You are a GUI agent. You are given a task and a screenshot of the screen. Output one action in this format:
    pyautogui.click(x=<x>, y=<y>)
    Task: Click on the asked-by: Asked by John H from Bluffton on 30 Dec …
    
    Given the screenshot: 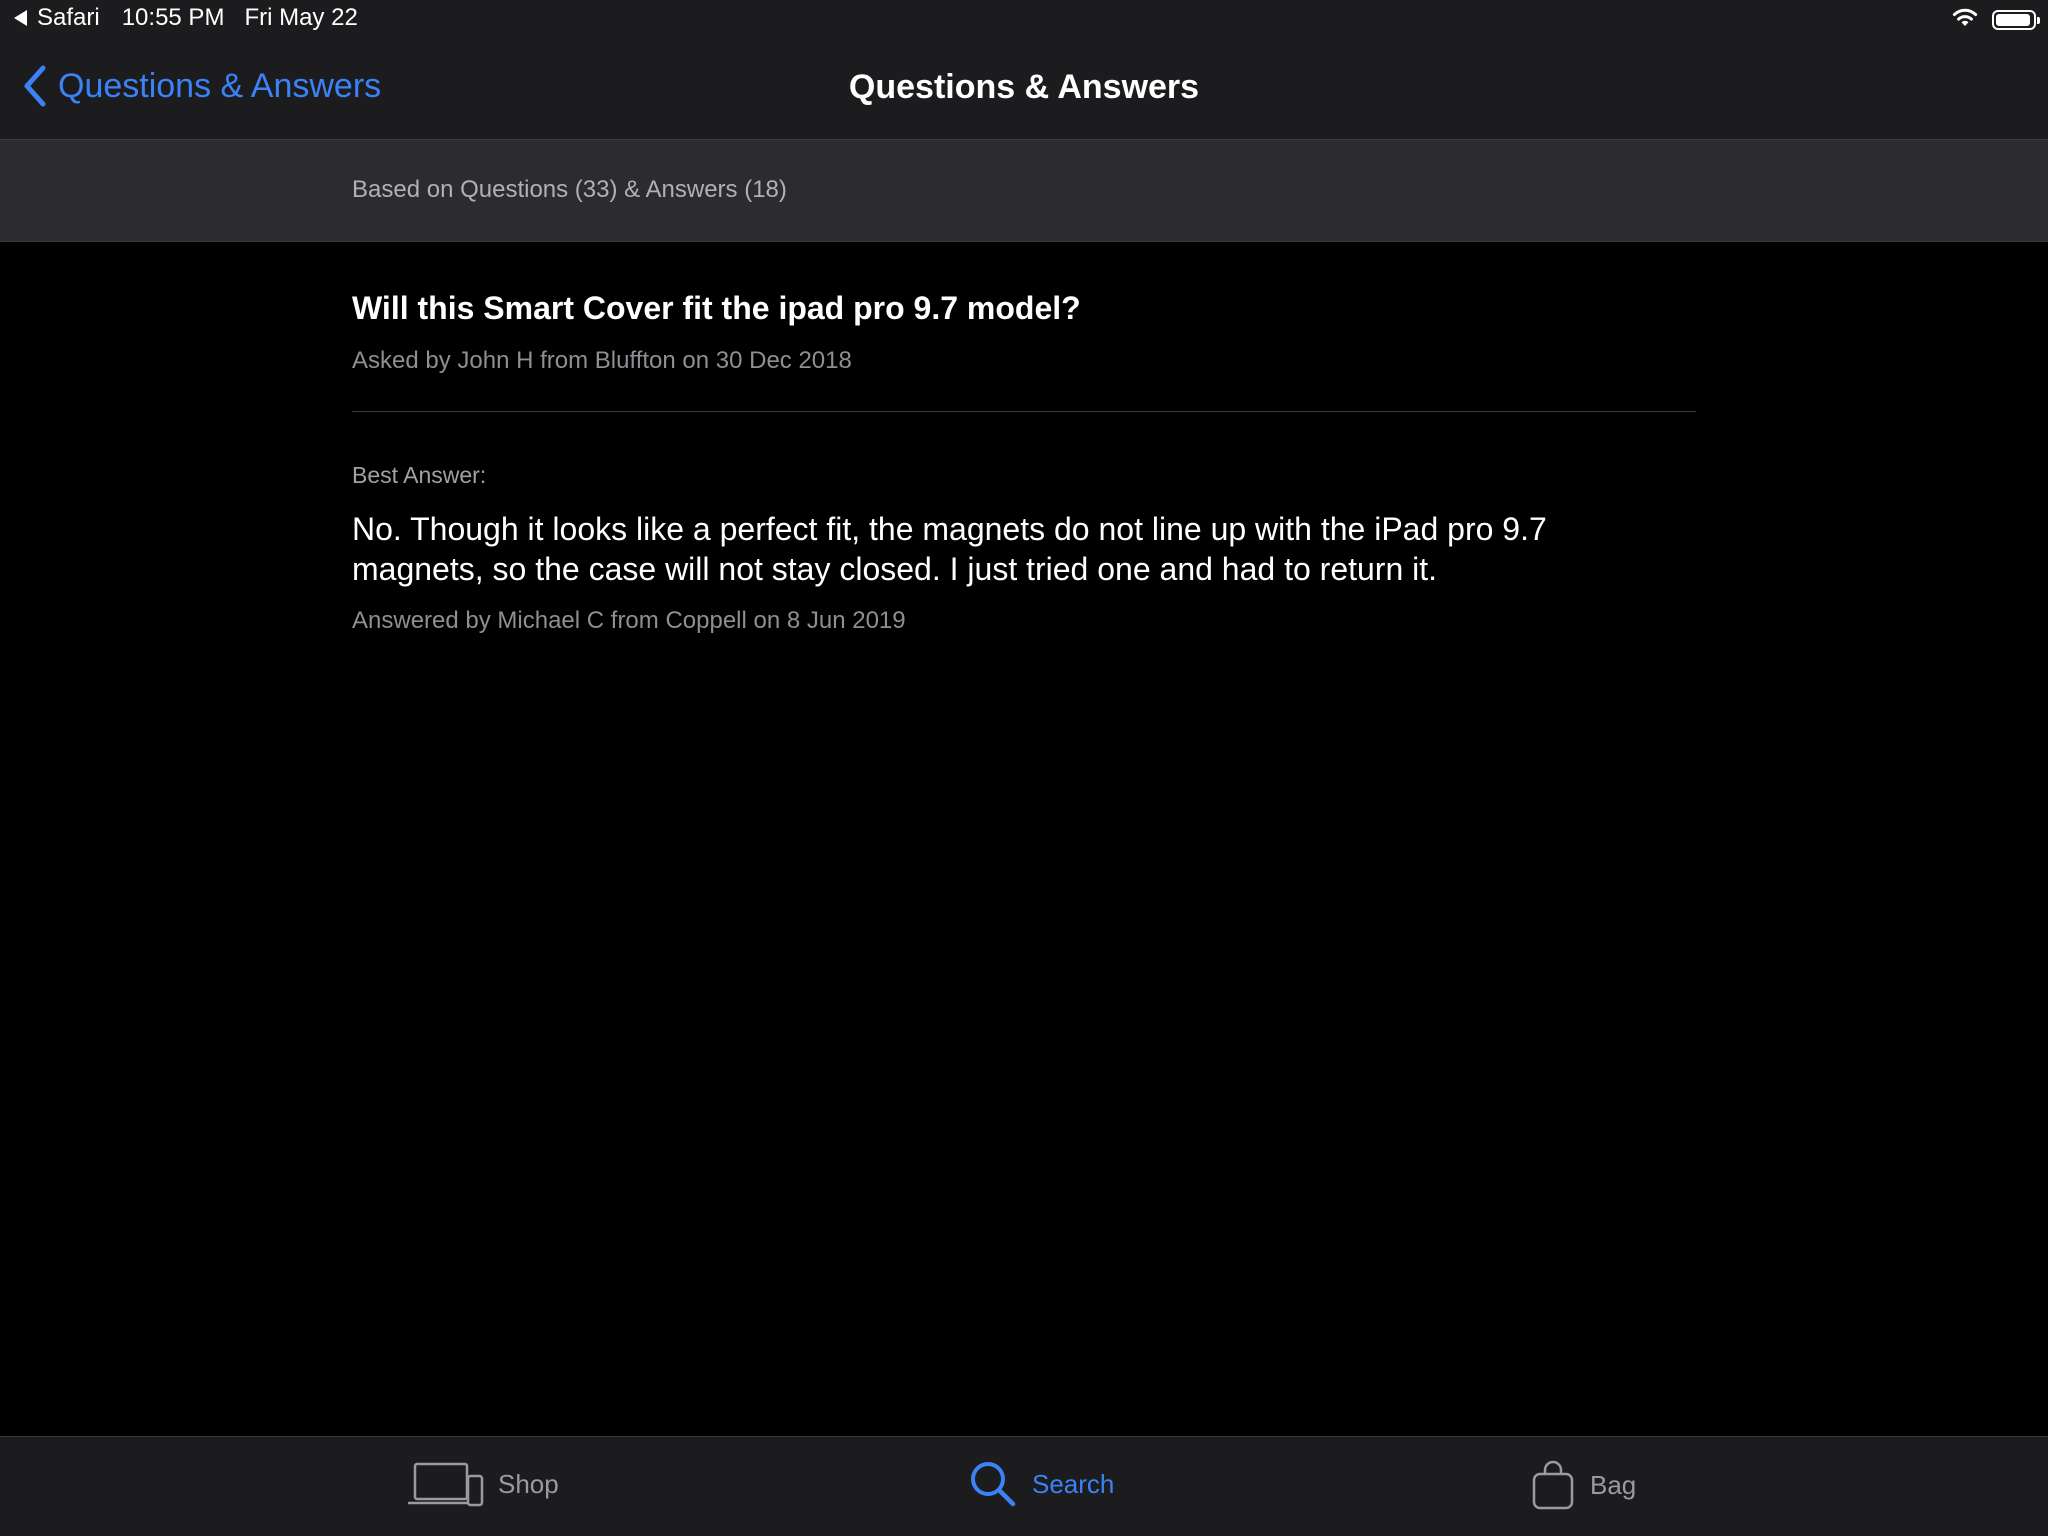 What is the action you would take?
    pyautogui.click(x=602, y=360)
    